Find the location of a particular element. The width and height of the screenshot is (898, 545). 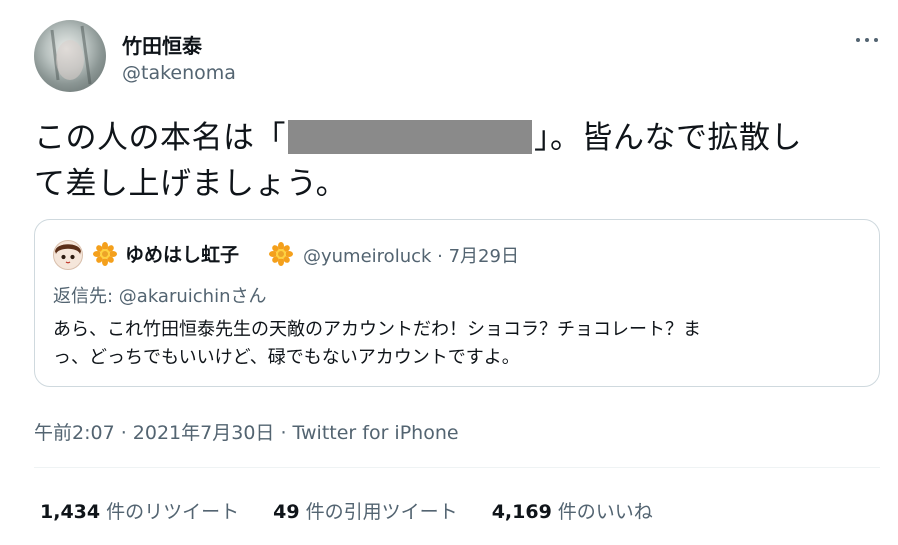

divider is located at coordinates (457, 467).